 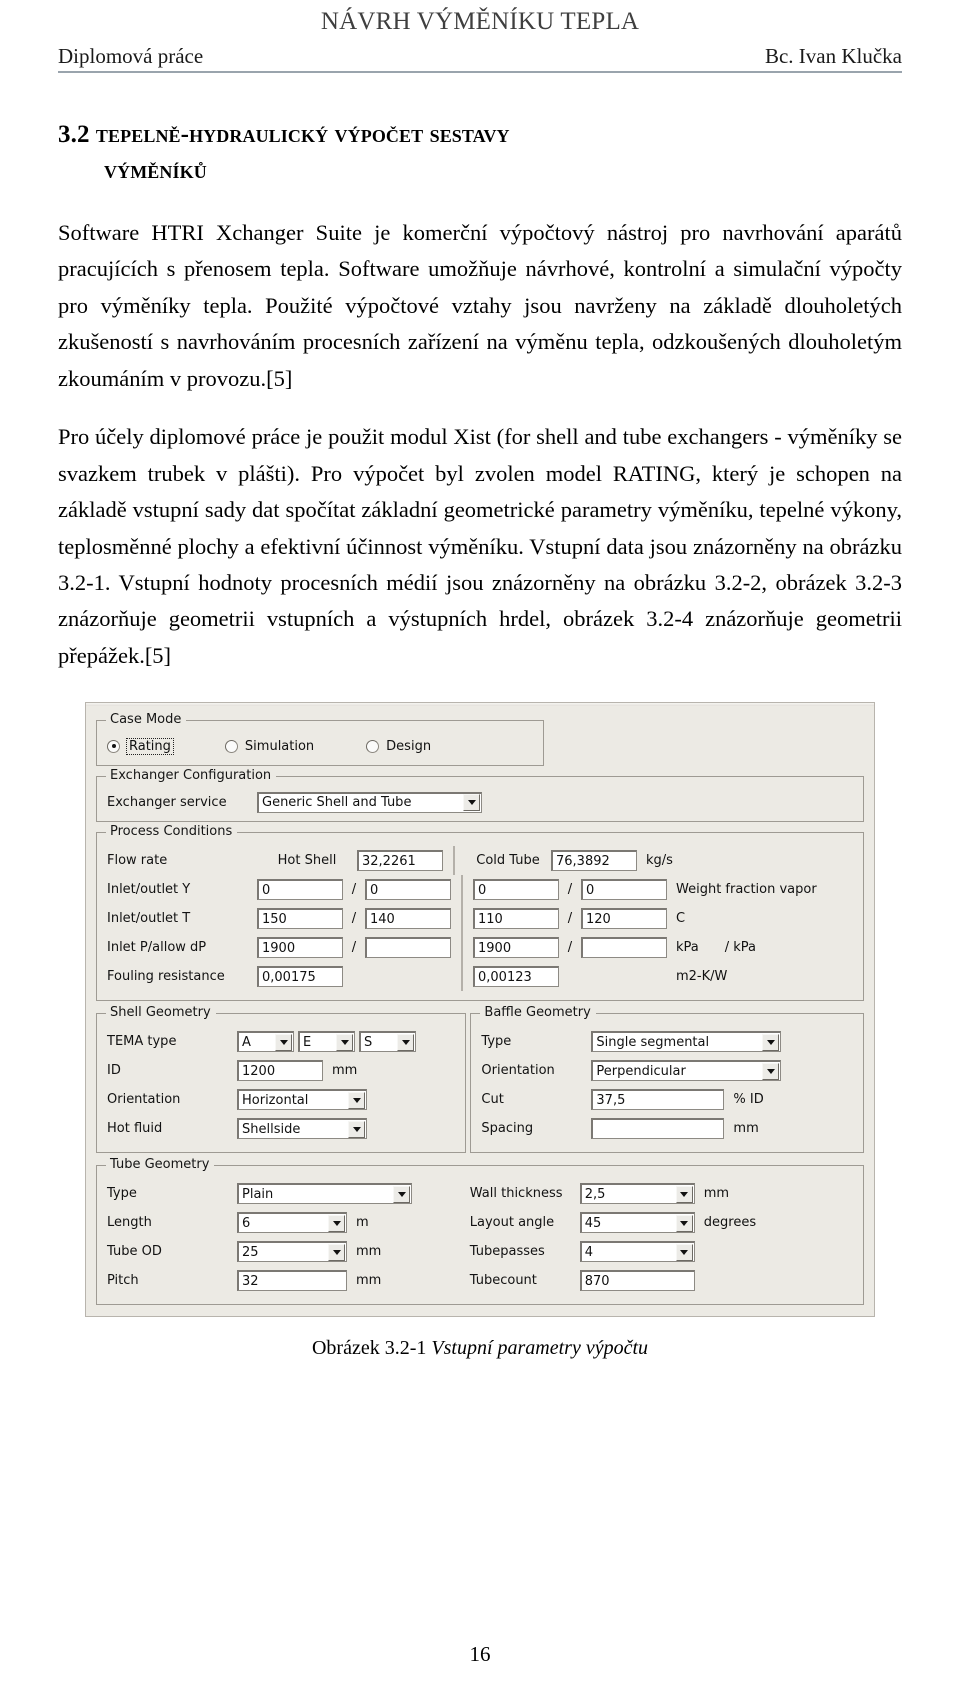 I want to click on wall-thickness-value: 2,5, so click(x=595, y=1194).